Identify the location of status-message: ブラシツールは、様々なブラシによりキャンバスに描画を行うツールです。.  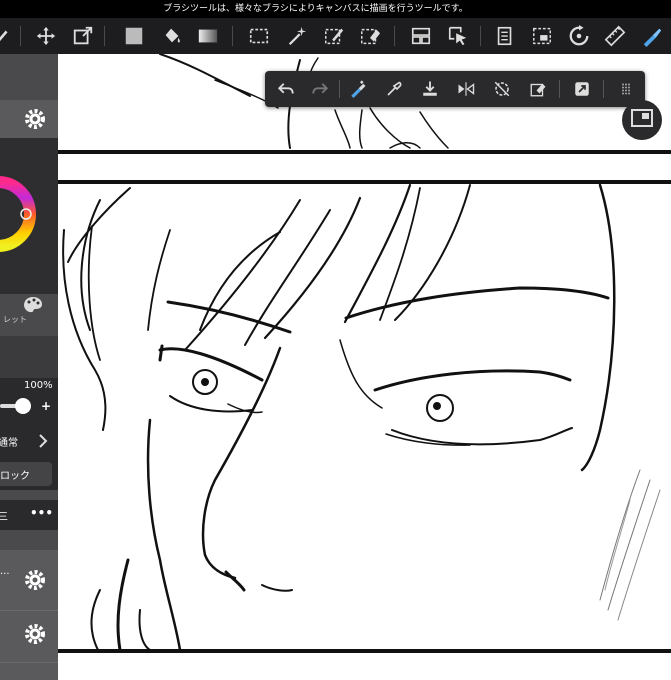
(315, 9).